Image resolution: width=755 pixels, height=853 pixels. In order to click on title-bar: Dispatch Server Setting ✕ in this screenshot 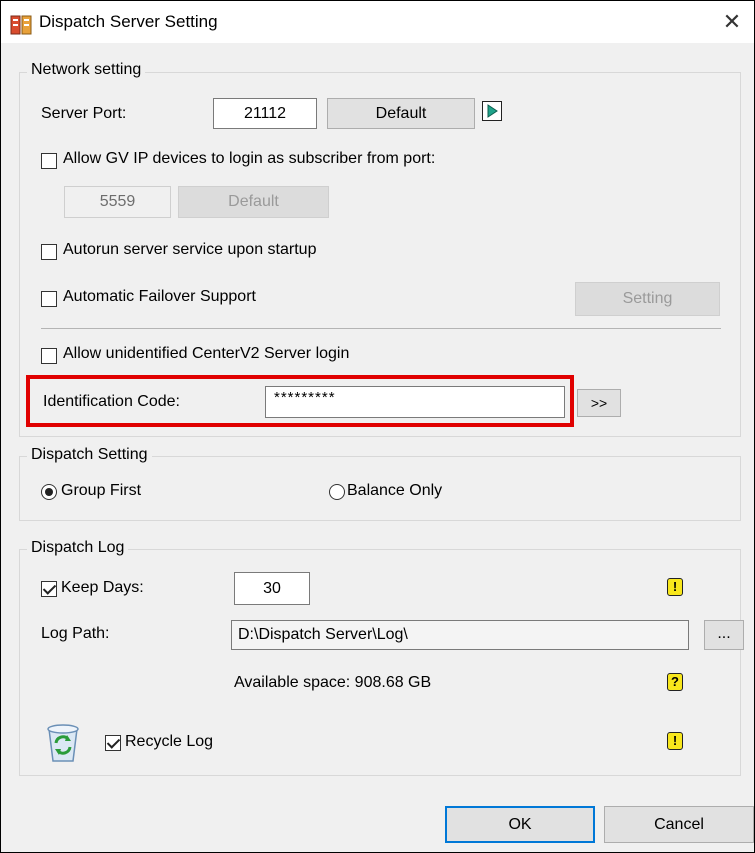, I will do `click(377, 22)`.